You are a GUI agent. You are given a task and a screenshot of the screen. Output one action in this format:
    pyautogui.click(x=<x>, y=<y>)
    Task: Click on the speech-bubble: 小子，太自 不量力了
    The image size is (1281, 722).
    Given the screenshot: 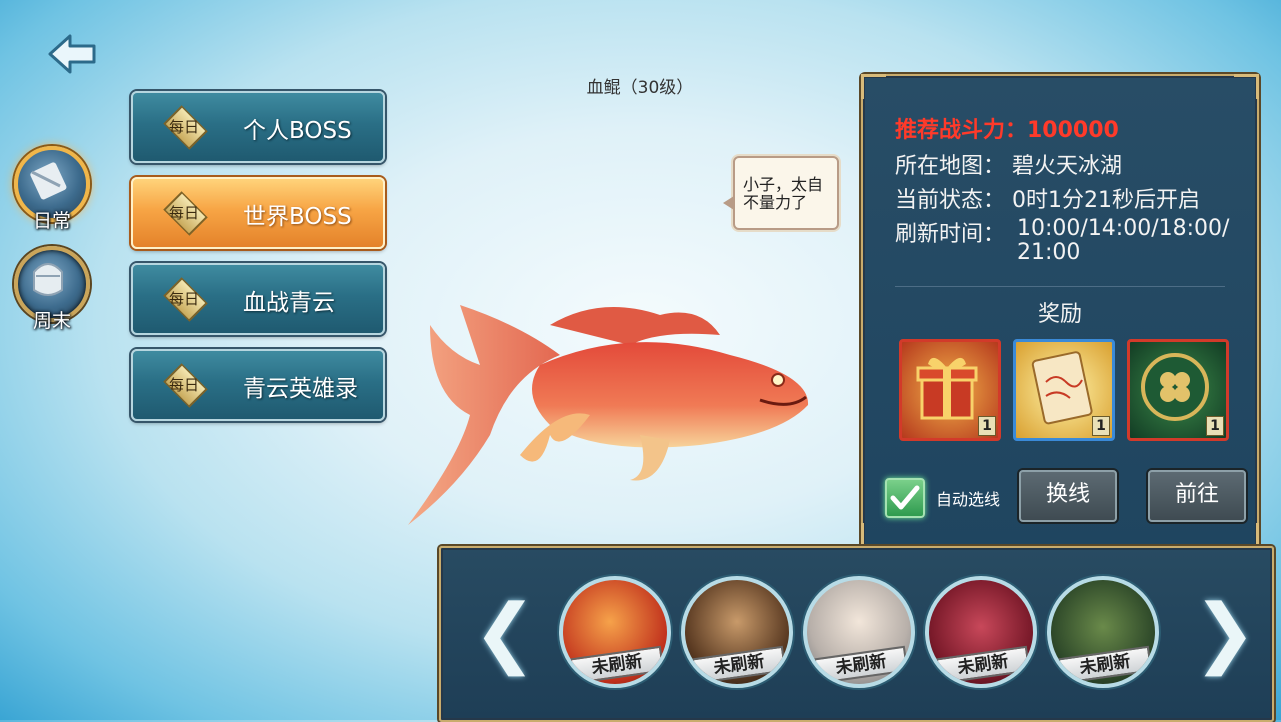 What is the action you would take?
    pyautogui.click(x=781, y=193)
    